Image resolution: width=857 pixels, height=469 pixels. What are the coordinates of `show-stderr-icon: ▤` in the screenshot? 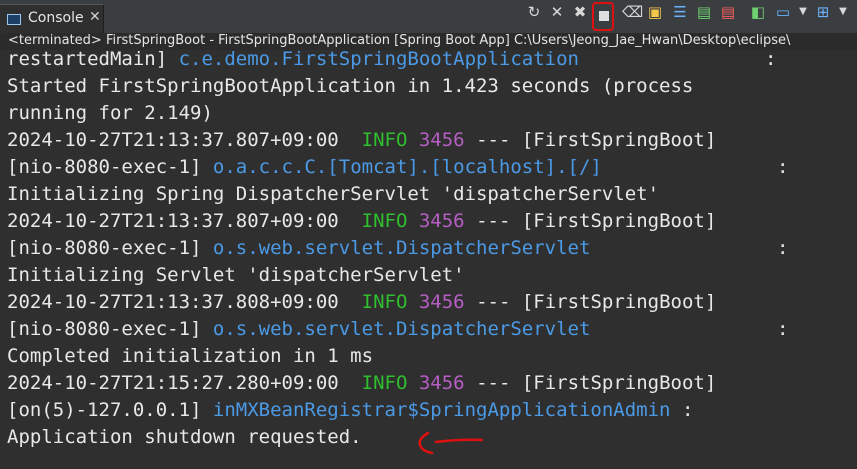 It's located at (728, 12).